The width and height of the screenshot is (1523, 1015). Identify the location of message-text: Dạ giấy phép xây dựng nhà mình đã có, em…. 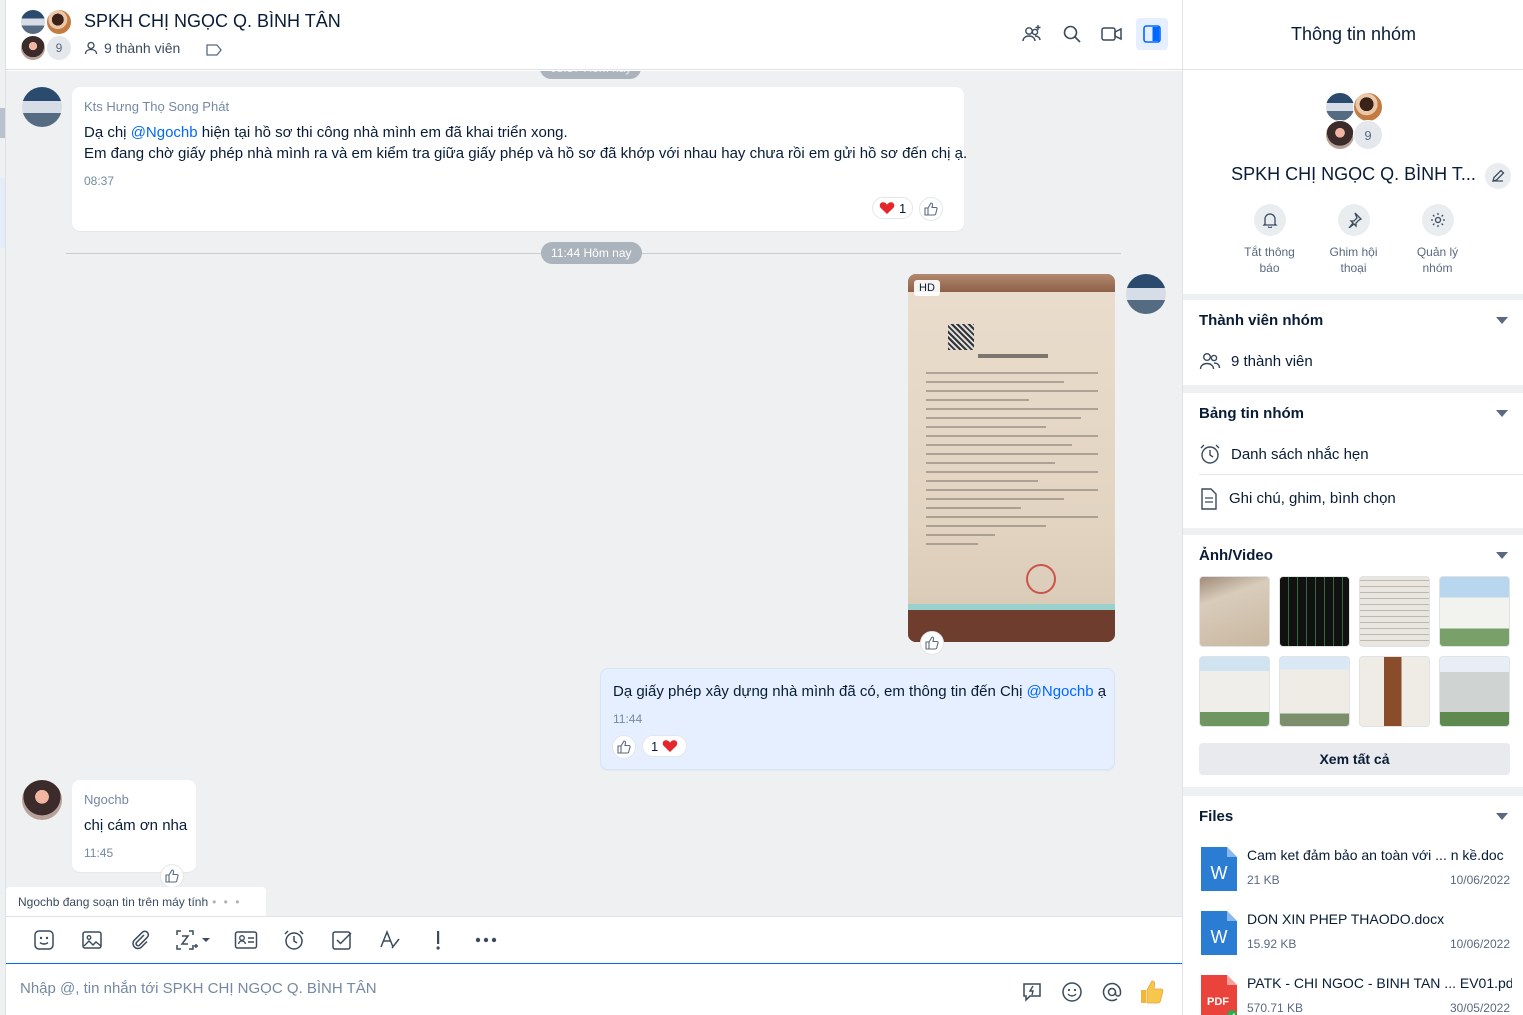
(859, 691).